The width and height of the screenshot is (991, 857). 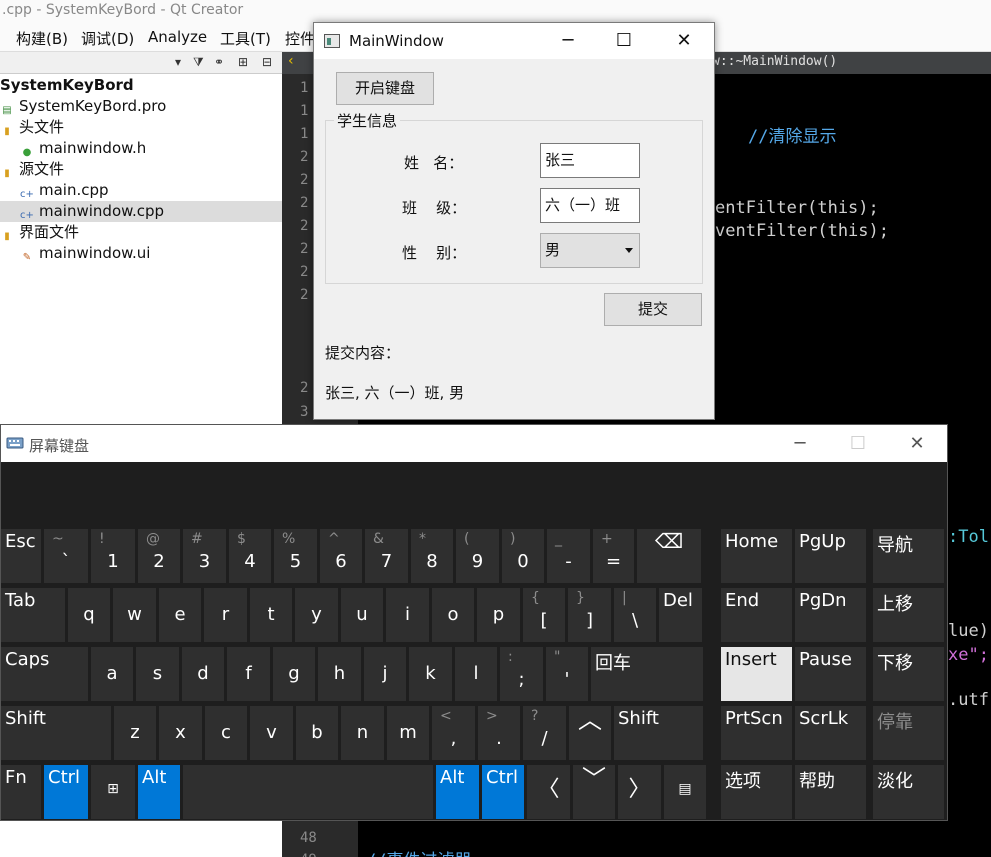 What do you see at coordinates (408, 733) in the screenshot?
I see `key-m: m` at bounding box center [408, 733].